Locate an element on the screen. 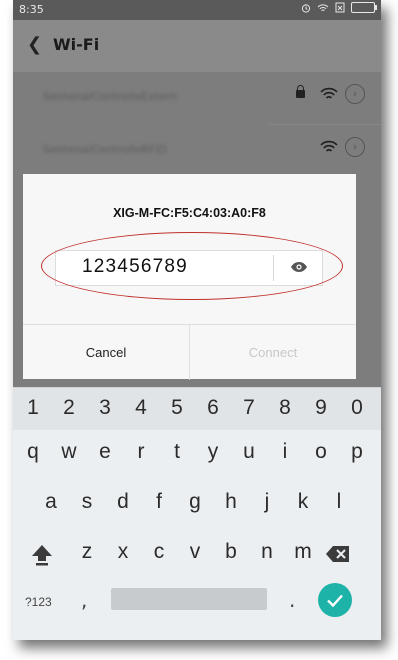 This screenshot has height=660, width=398. alarm-icon is located at coordinates (306, 8).